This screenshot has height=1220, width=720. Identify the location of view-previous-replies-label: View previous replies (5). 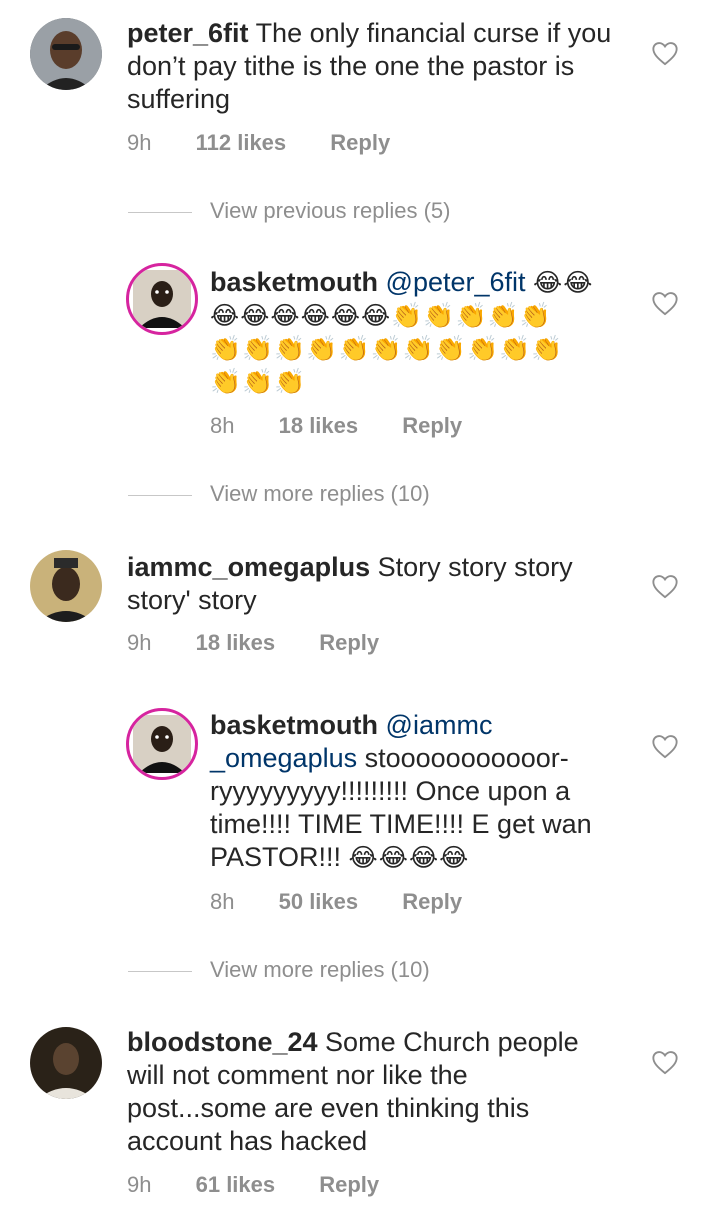
(330, 211).